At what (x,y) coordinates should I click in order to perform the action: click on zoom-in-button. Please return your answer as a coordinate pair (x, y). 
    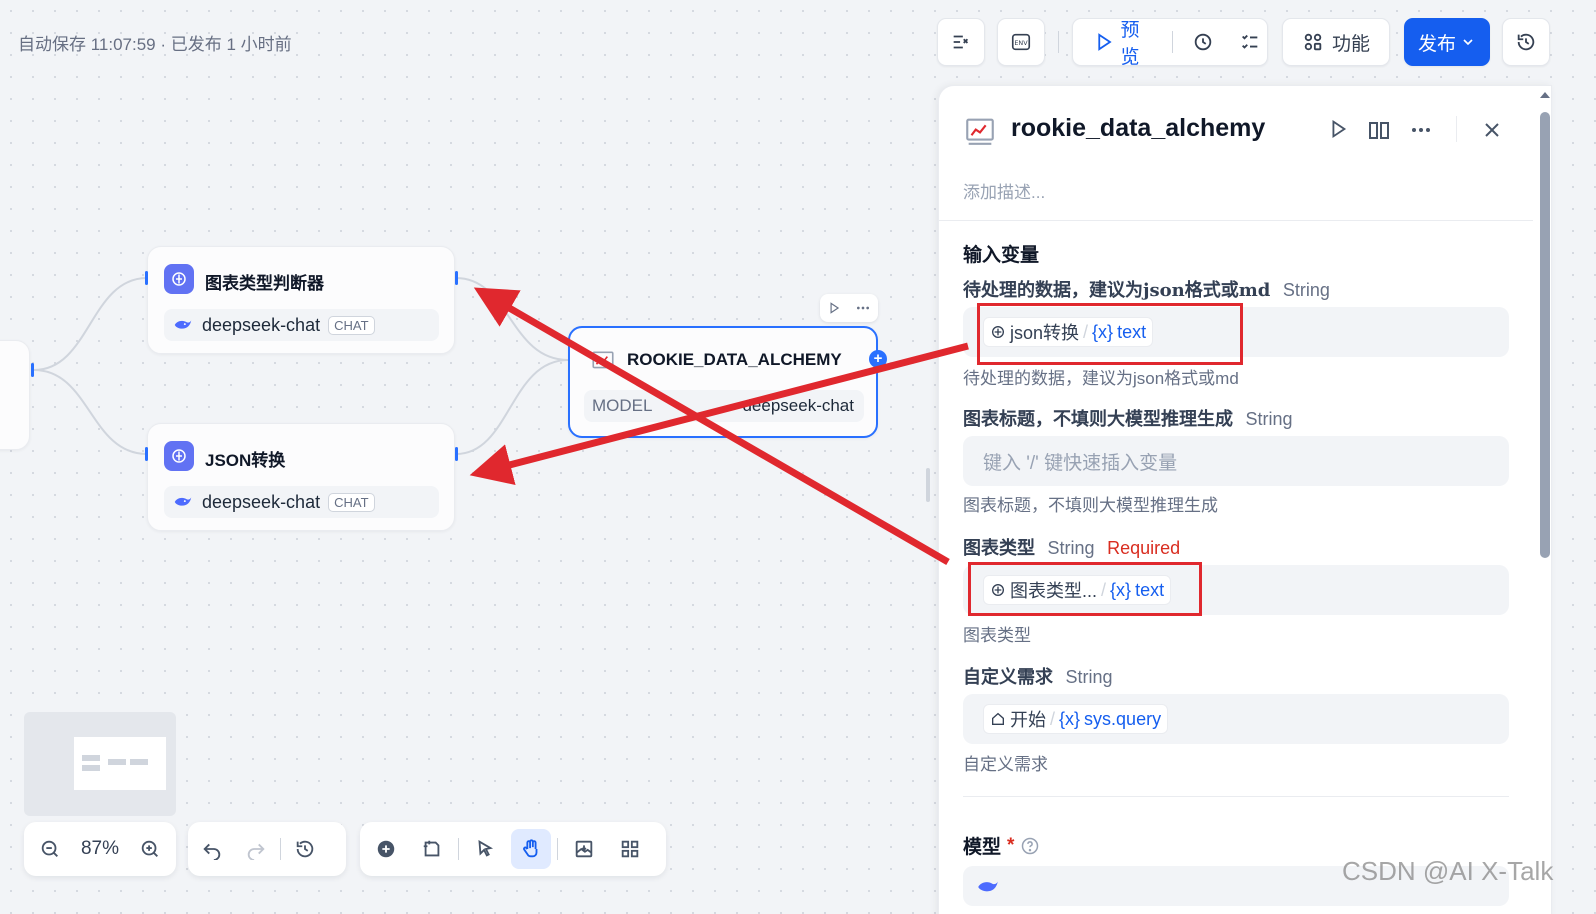
    Looking at the image, I should click on (150, 849).